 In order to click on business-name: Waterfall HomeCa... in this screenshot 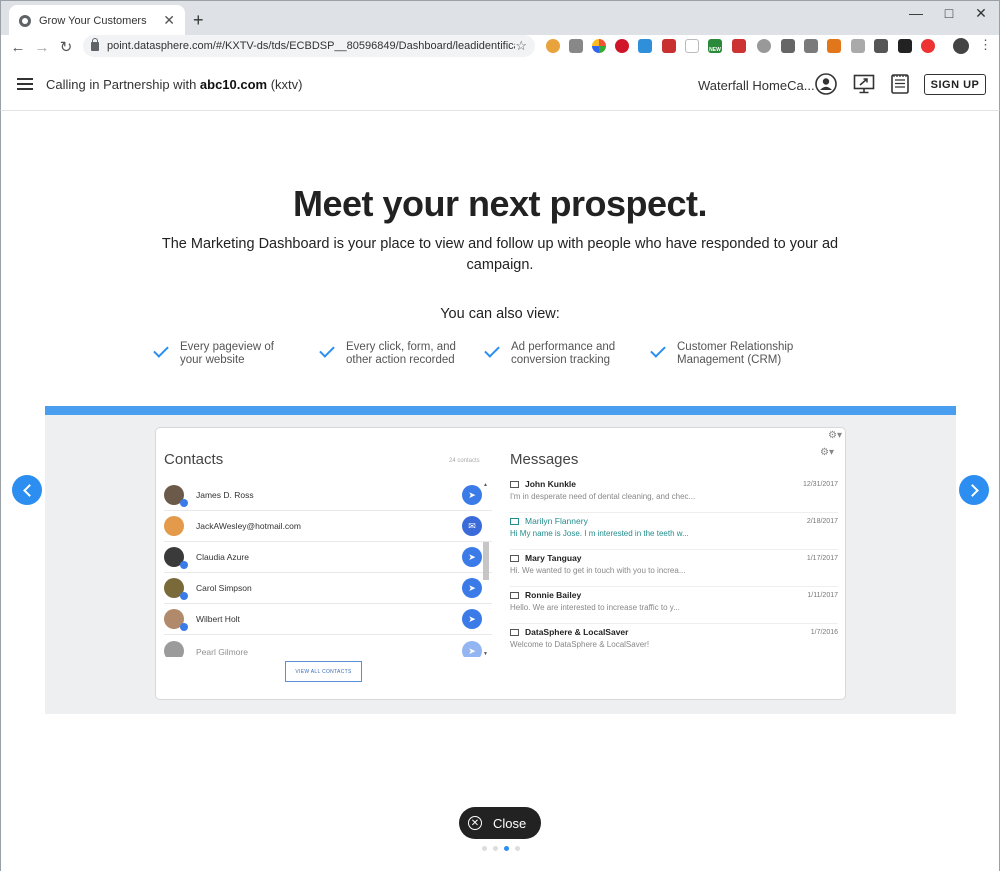, I will do `click(756, 85)`.